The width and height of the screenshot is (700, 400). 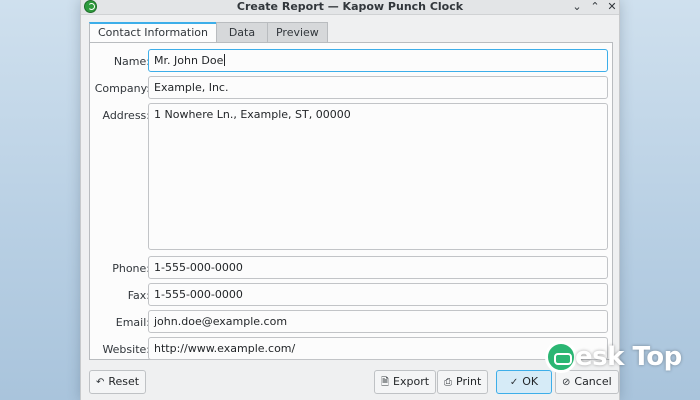 I want to click on fax-field: 1-555-000-0000, so click(x=378, y=294).